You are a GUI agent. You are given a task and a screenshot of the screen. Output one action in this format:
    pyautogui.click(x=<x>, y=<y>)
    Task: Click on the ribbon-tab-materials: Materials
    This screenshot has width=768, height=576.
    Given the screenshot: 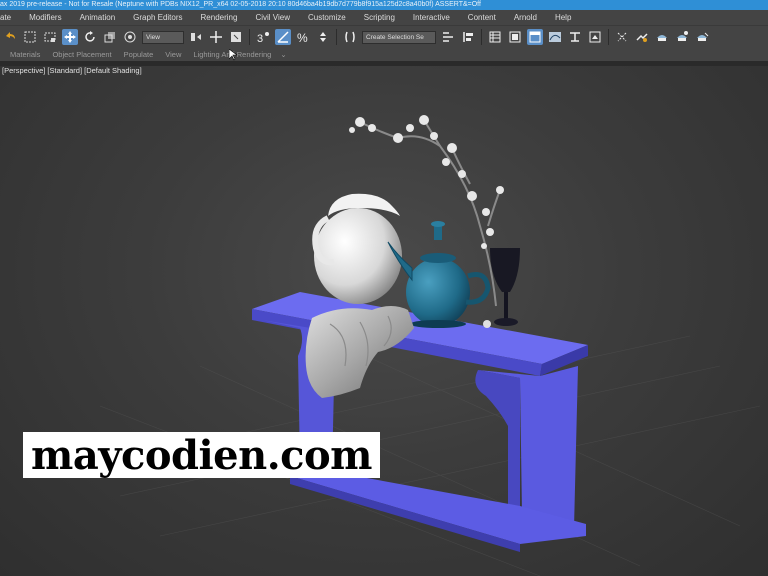 What is the action you would take?
    pyautogui.click(x=23, y=54)
    